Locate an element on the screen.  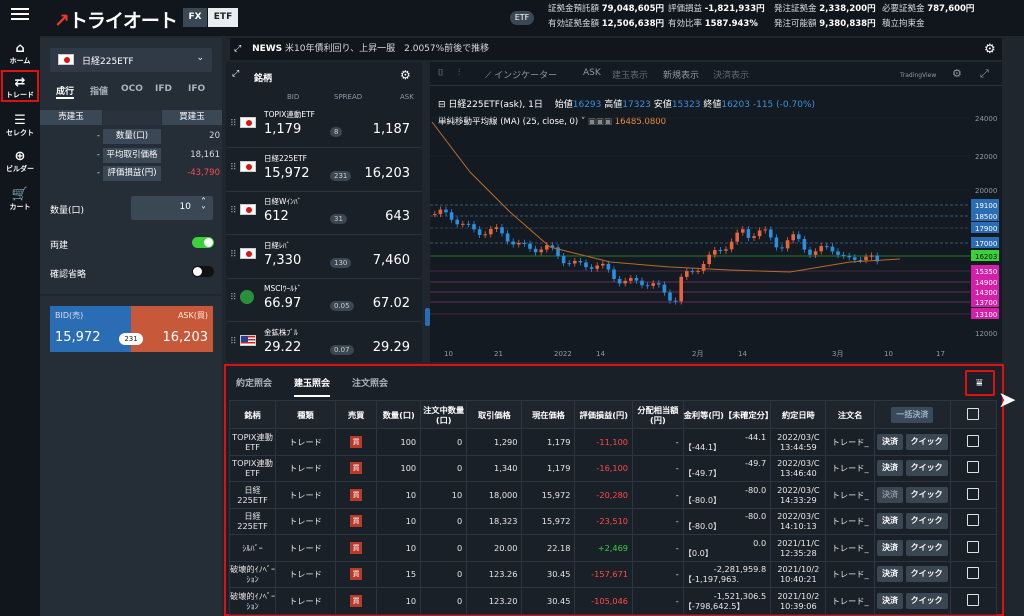
quantity-stepper: 10 ˄ ˅ is located at coordinates (172, 208).